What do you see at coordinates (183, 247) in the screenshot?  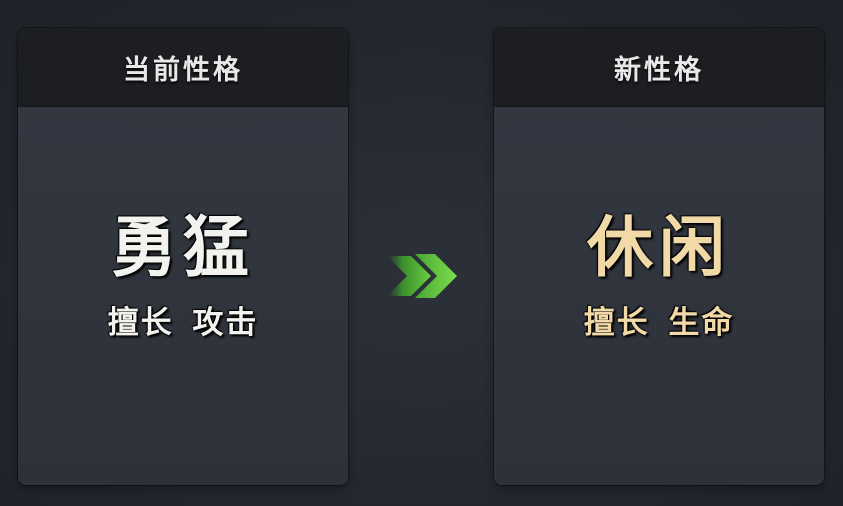 I see `current-trait-name: 勇猛` at bounding box center [183, 247].